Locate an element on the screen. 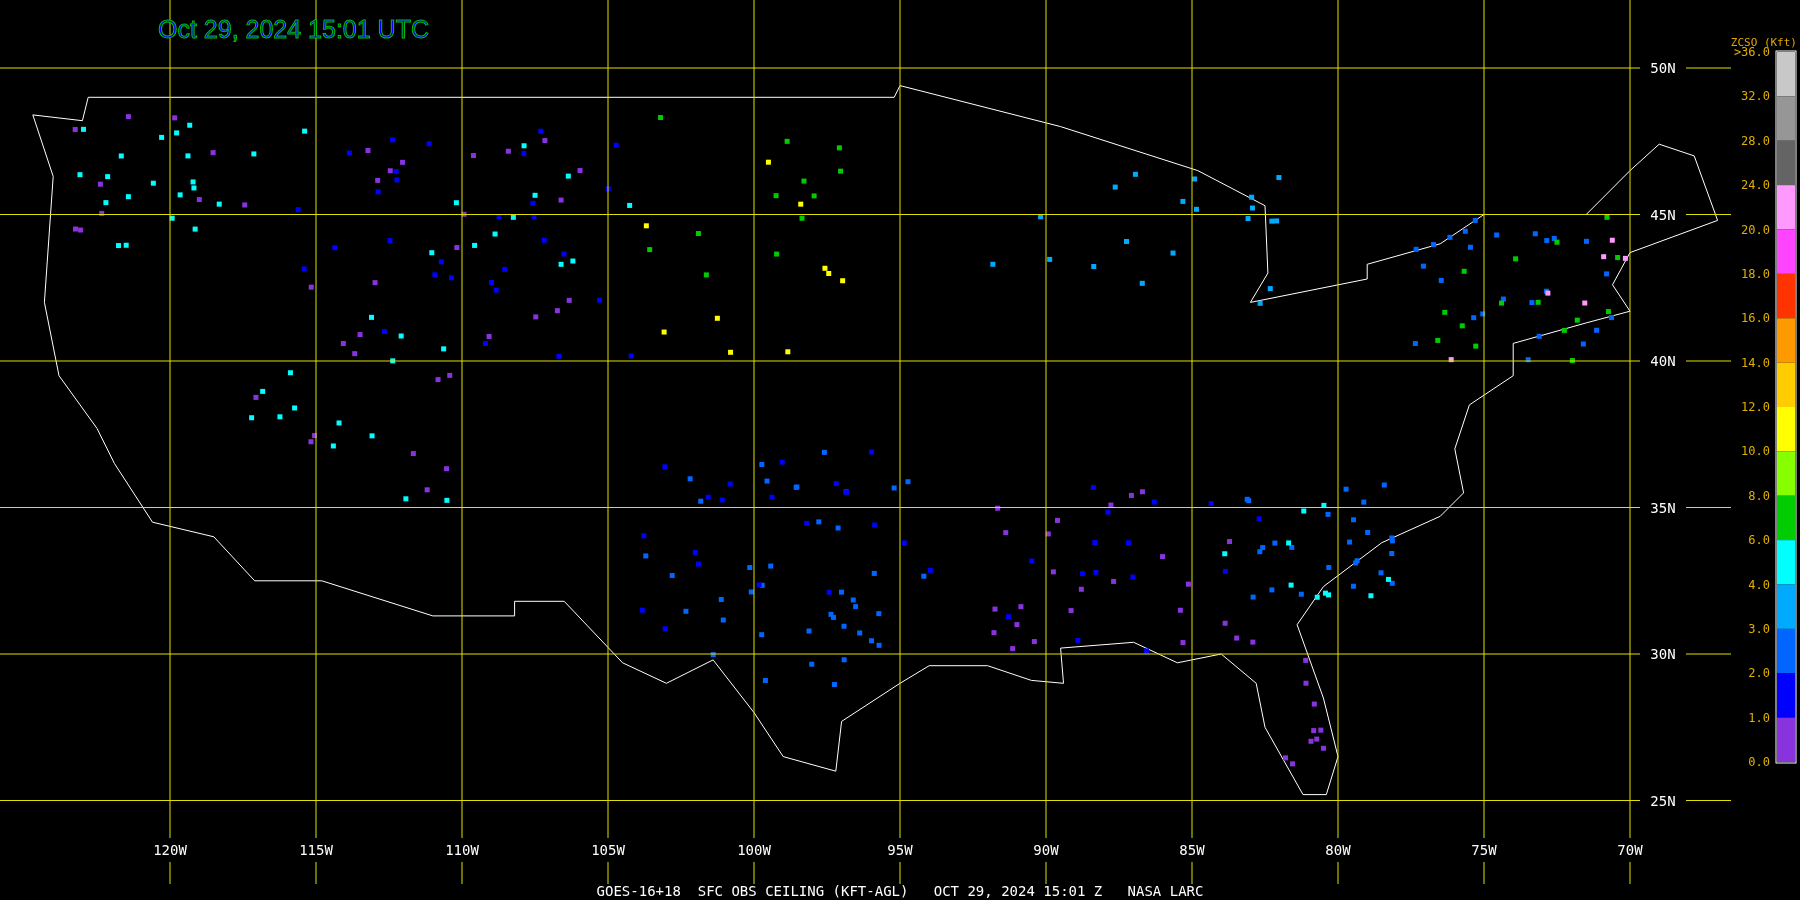  legend-value: 20.0 is located at coordinates (1755, 229).